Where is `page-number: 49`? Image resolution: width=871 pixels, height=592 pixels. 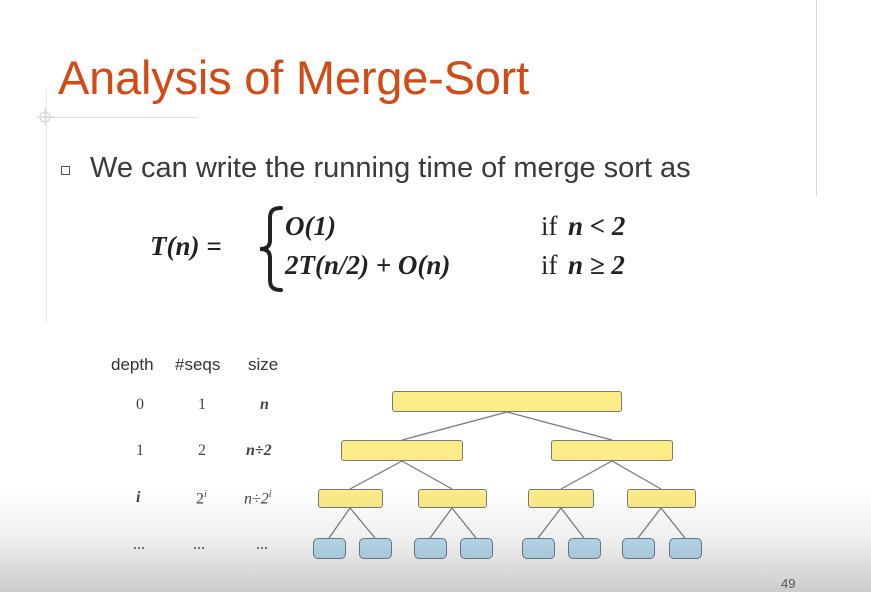 page-number: 49 is located at coordinates (788, 583).